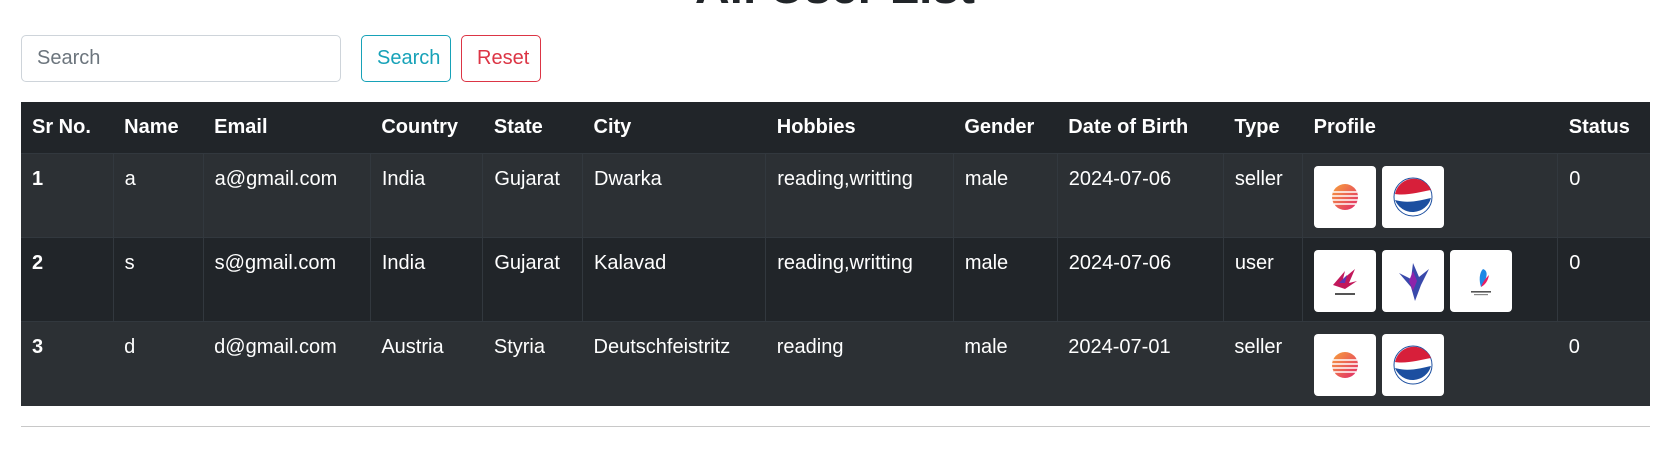 This screenshot has height=457, width=1670. What do you see at coordinates (859, 128) in the screenshot?
I see `header-hobbies: Hobbies` at bounding box center [859, 128].